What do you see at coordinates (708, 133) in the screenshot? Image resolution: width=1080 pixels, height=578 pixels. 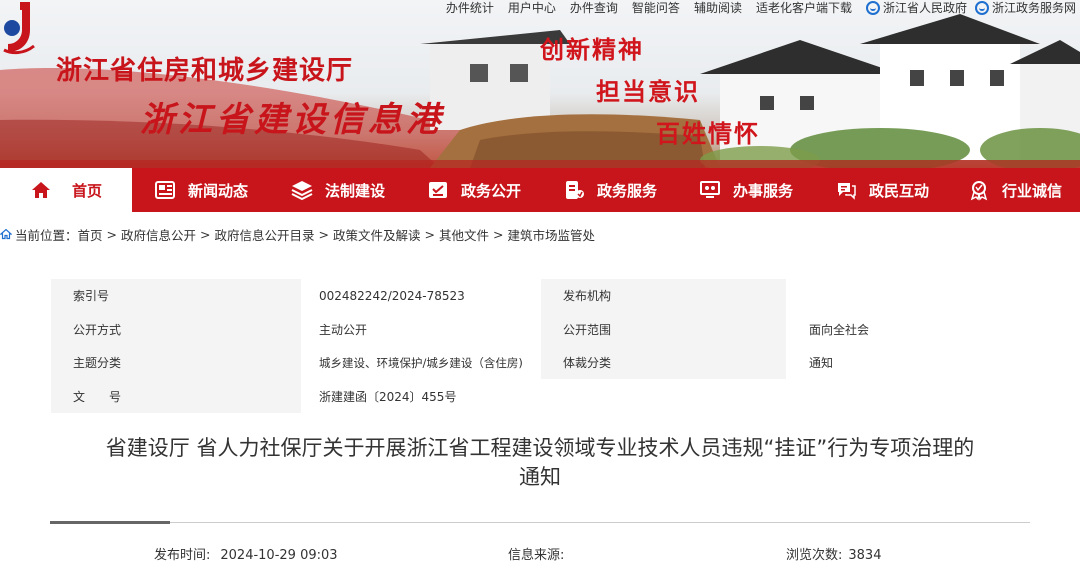 I see `slogan-people: 百姓情怀` at bounding box center [708, 133].